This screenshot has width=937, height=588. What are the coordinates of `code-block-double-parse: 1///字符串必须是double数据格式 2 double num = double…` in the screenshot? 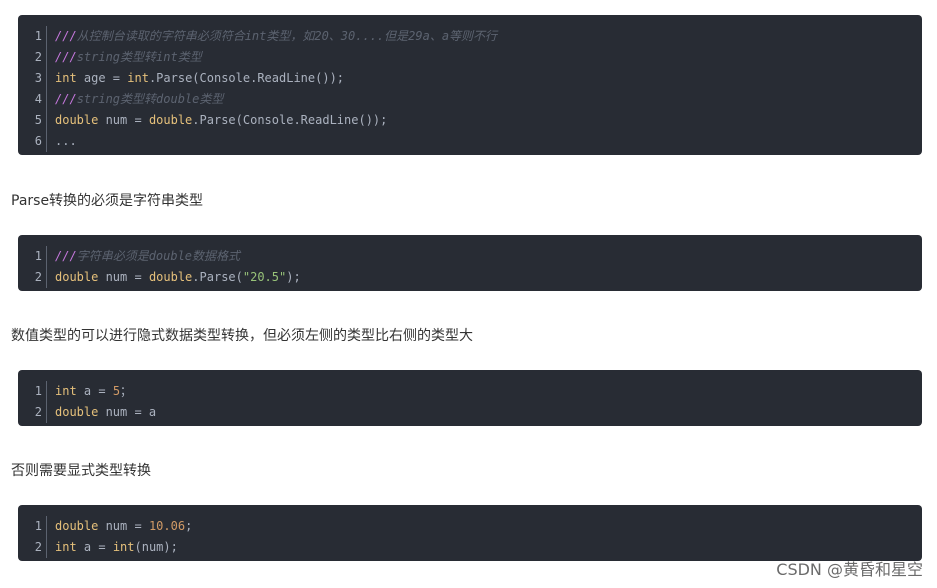 It's located at (470, 263).